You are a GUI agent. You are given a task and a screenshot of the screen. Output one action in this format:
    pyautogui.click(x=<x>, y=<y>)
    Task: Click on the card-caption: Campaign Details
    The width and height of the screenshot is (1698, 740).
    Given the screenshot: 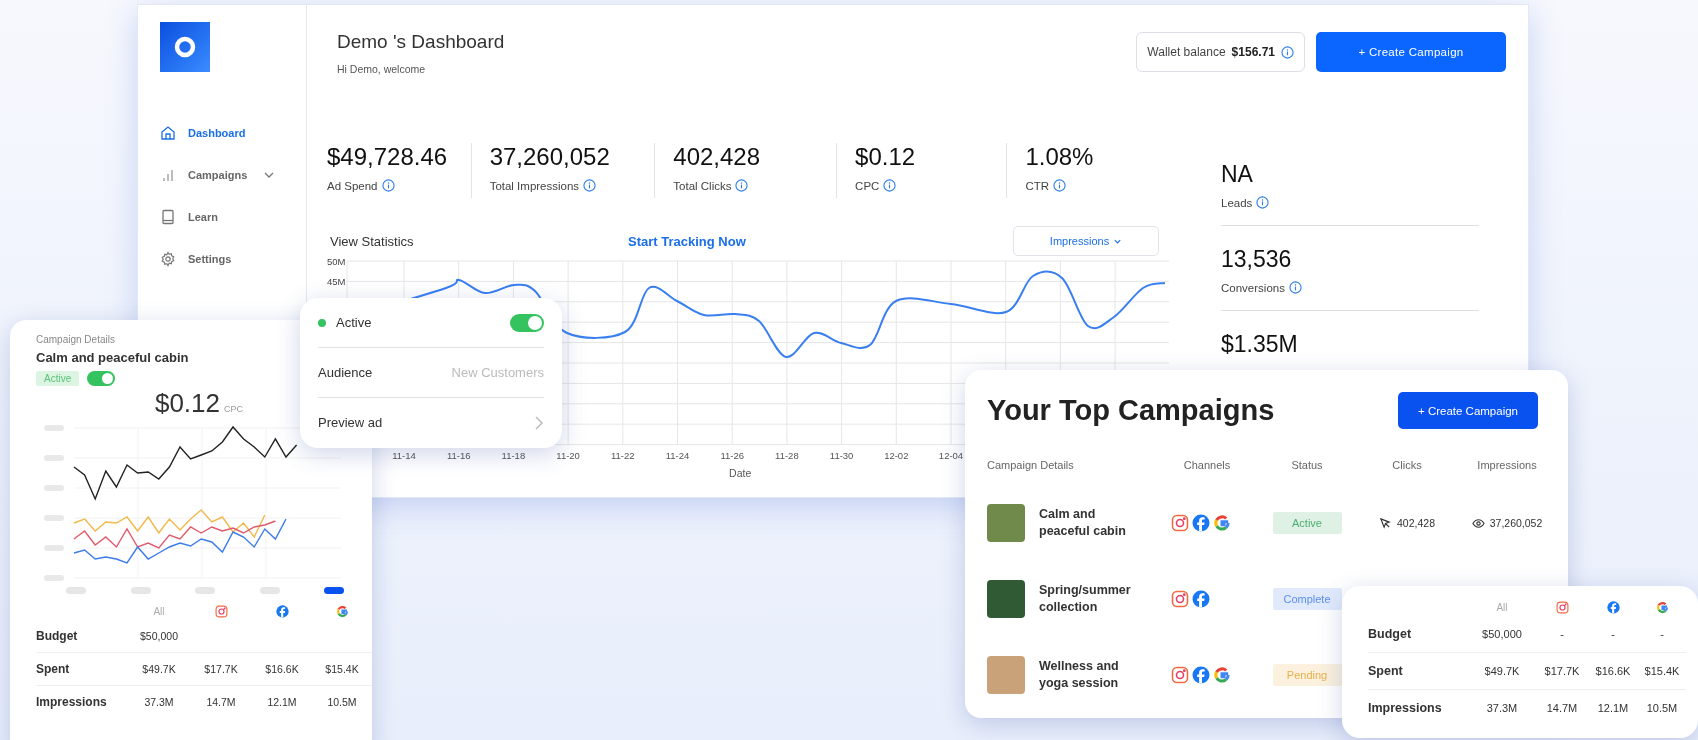 What is the action you would take?
    pyautogui.click(x=76, y=339)
    